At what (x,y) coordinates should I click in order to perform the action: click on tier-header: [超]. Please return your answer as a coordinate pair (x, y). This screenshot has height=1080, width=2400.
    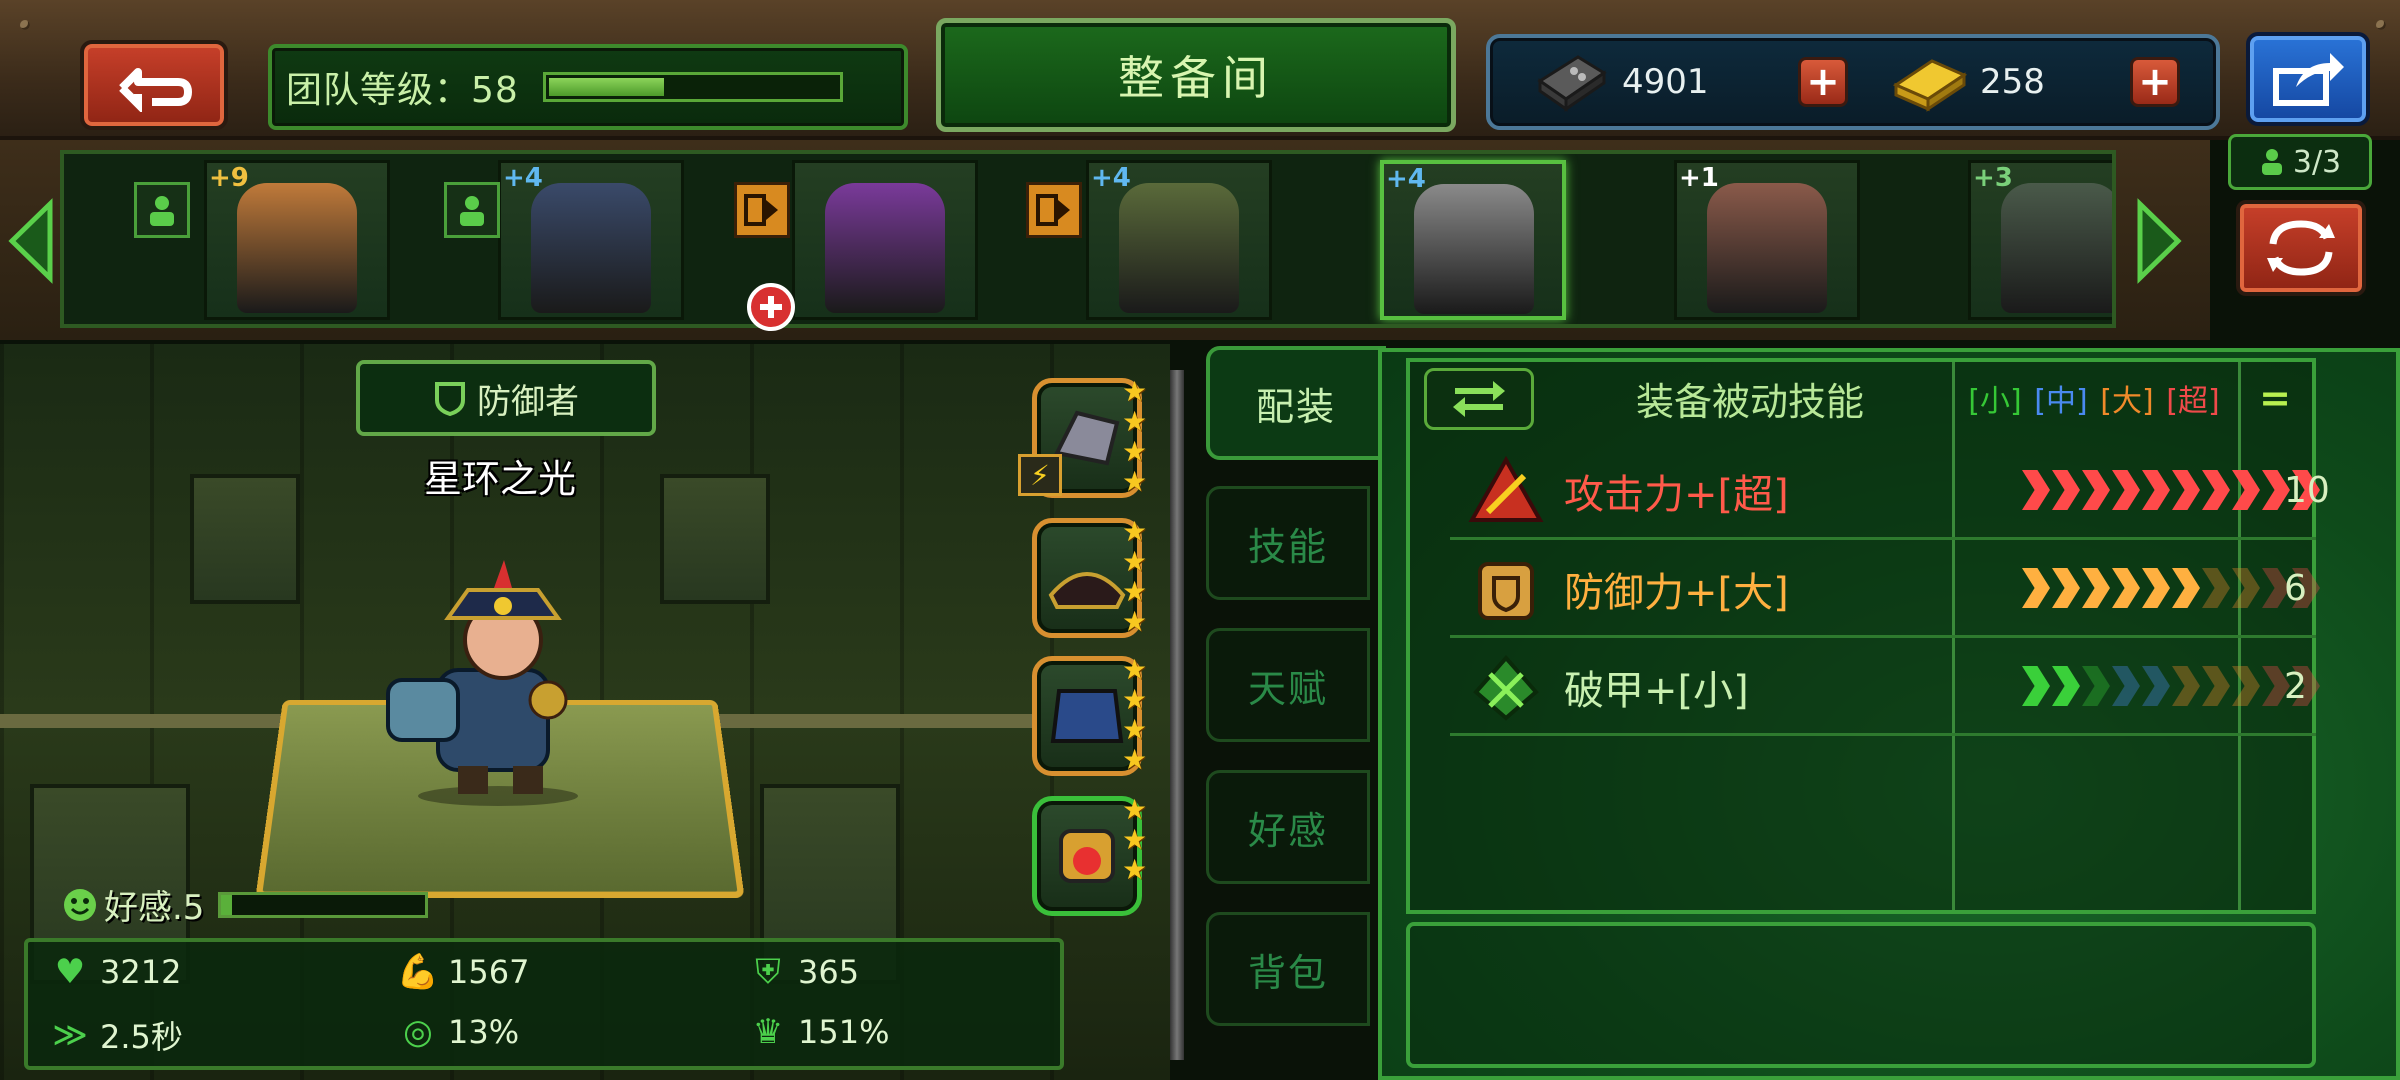
    Looking at the image, I should click on (2193, 401).